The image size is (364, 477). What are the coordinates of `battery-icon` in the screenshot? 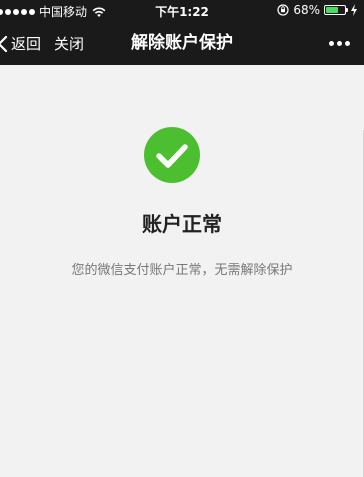 It's located at (336, 10).